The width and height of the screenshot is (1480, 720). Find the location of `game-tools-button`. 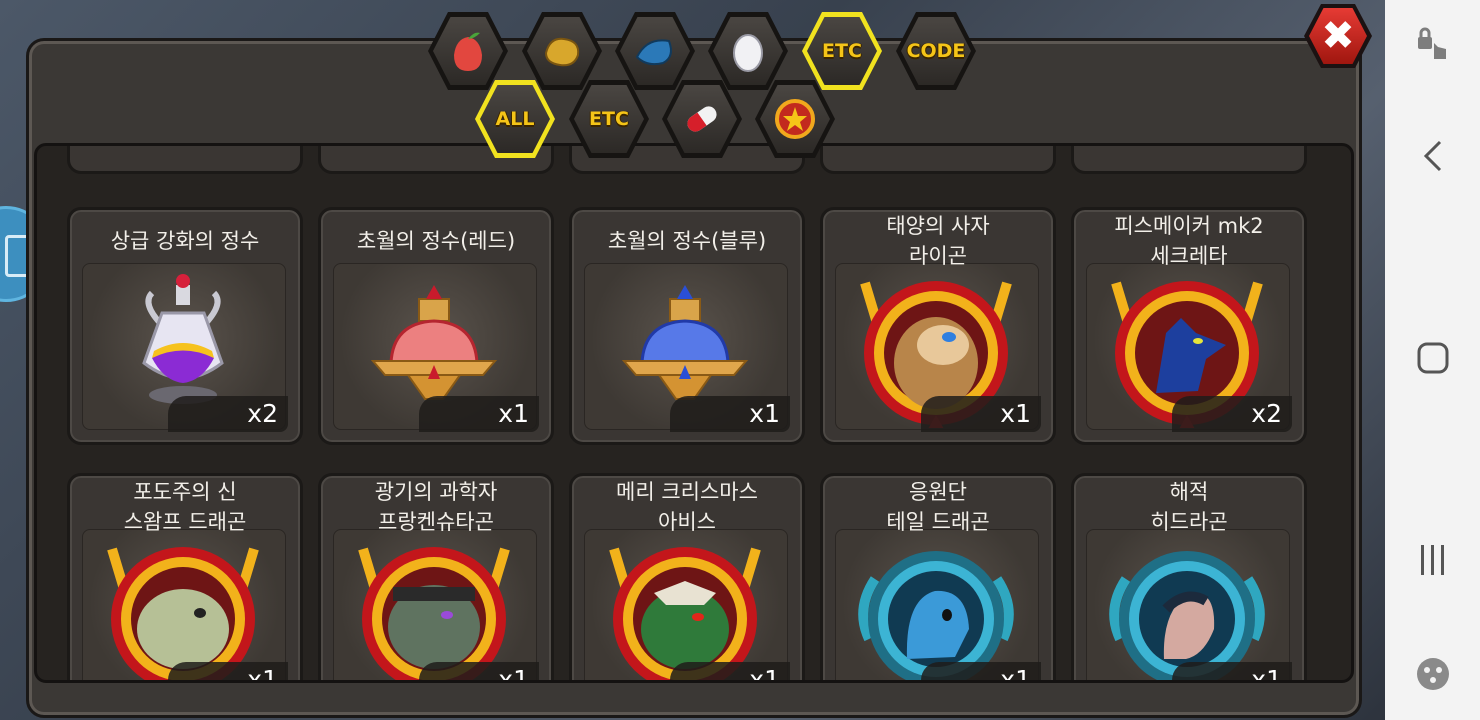

game-tools-button is located at coordinates (1432, 674).